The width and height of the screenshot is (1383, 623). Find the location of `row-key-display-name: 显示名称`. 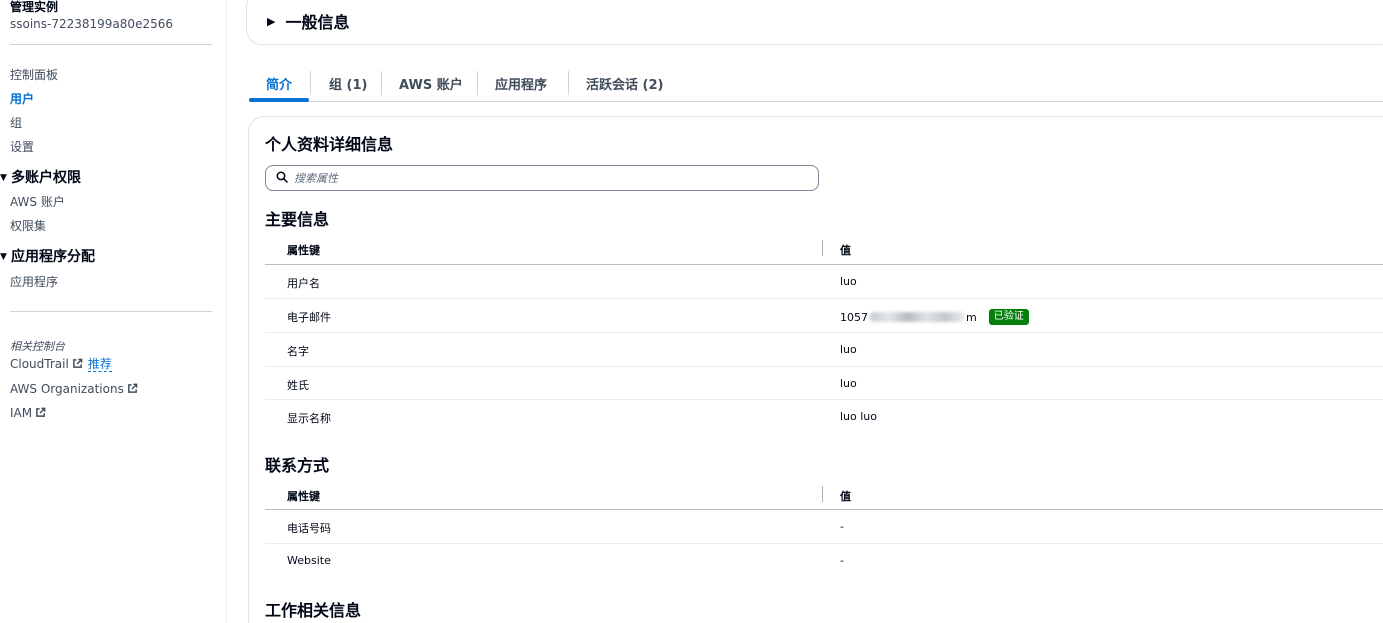

row-key-display-name: 显示名称 is located at coordinates (309, 418).